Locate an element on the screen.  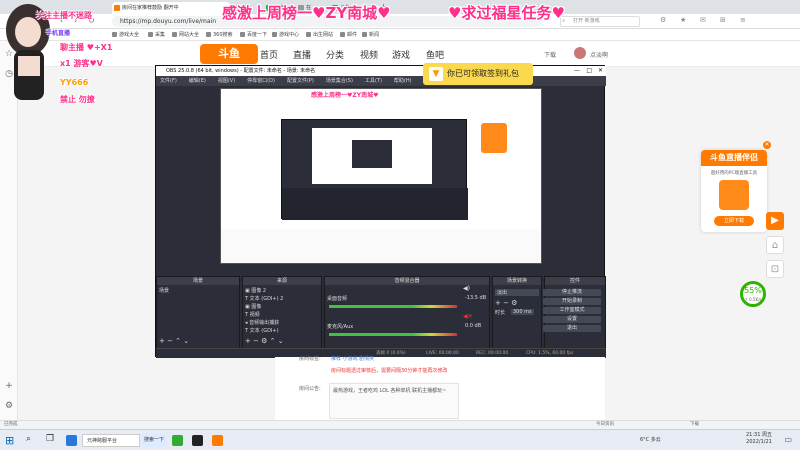
mixer-dock: 音频混合器 桌面音频 -13.5 dB ◀) 麦克风/Aux 0.0 dB ◀✕ is located at coordinates (407, 317).